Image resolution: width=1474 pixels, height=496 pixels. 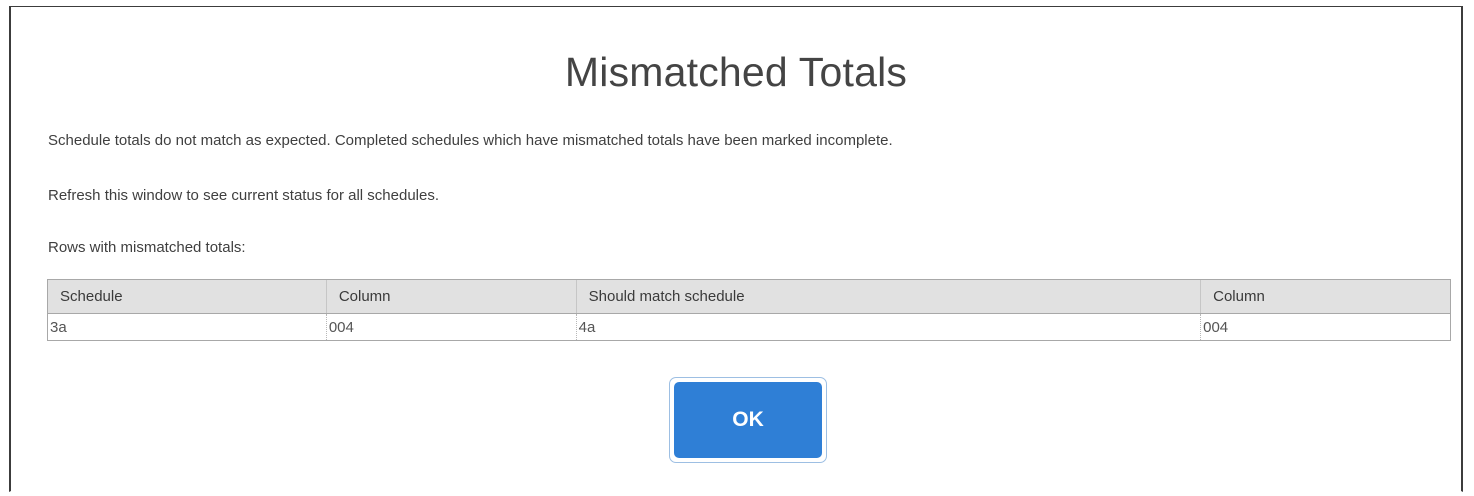 What do you see at coordinates (187, 296) in the screenshot?
I see `column-header-schedule: Schedule` at bounding box center [187, 296].